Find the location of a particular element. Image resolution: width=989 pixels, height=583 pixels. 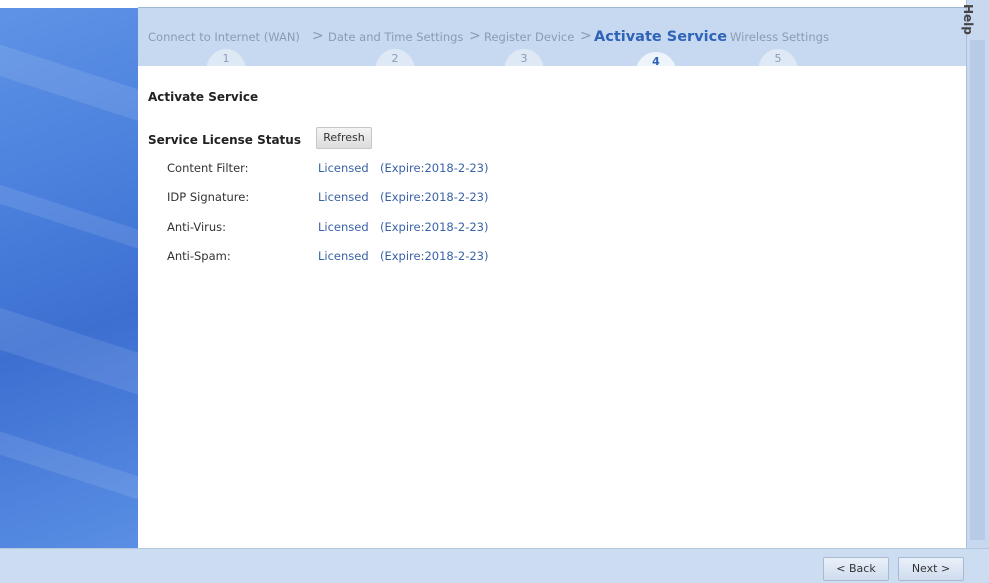

license-name: Anti-Spam: is located at coordinates (199, 256).